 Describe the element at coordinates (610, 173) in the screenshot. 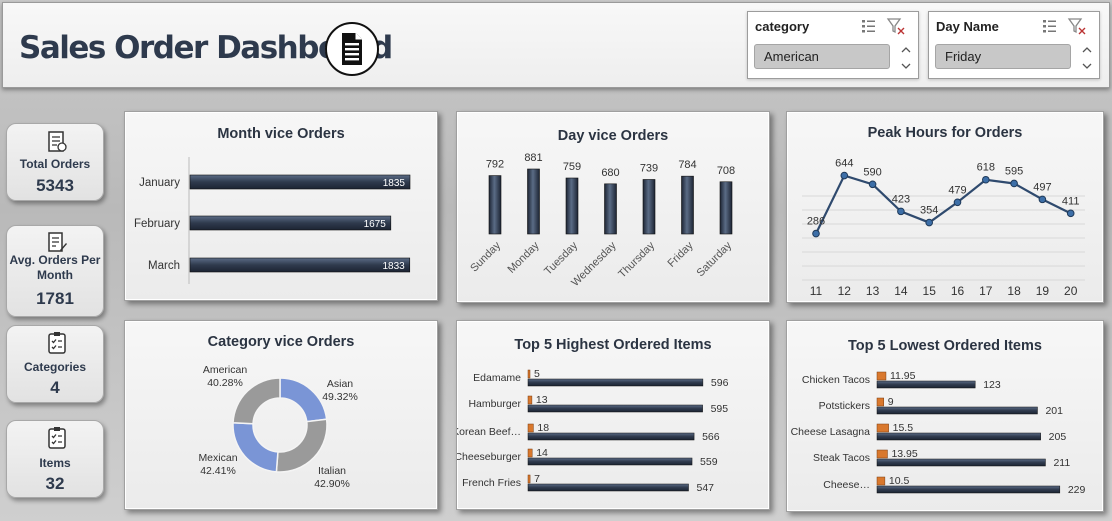

I see `data-label: 680` at that location.